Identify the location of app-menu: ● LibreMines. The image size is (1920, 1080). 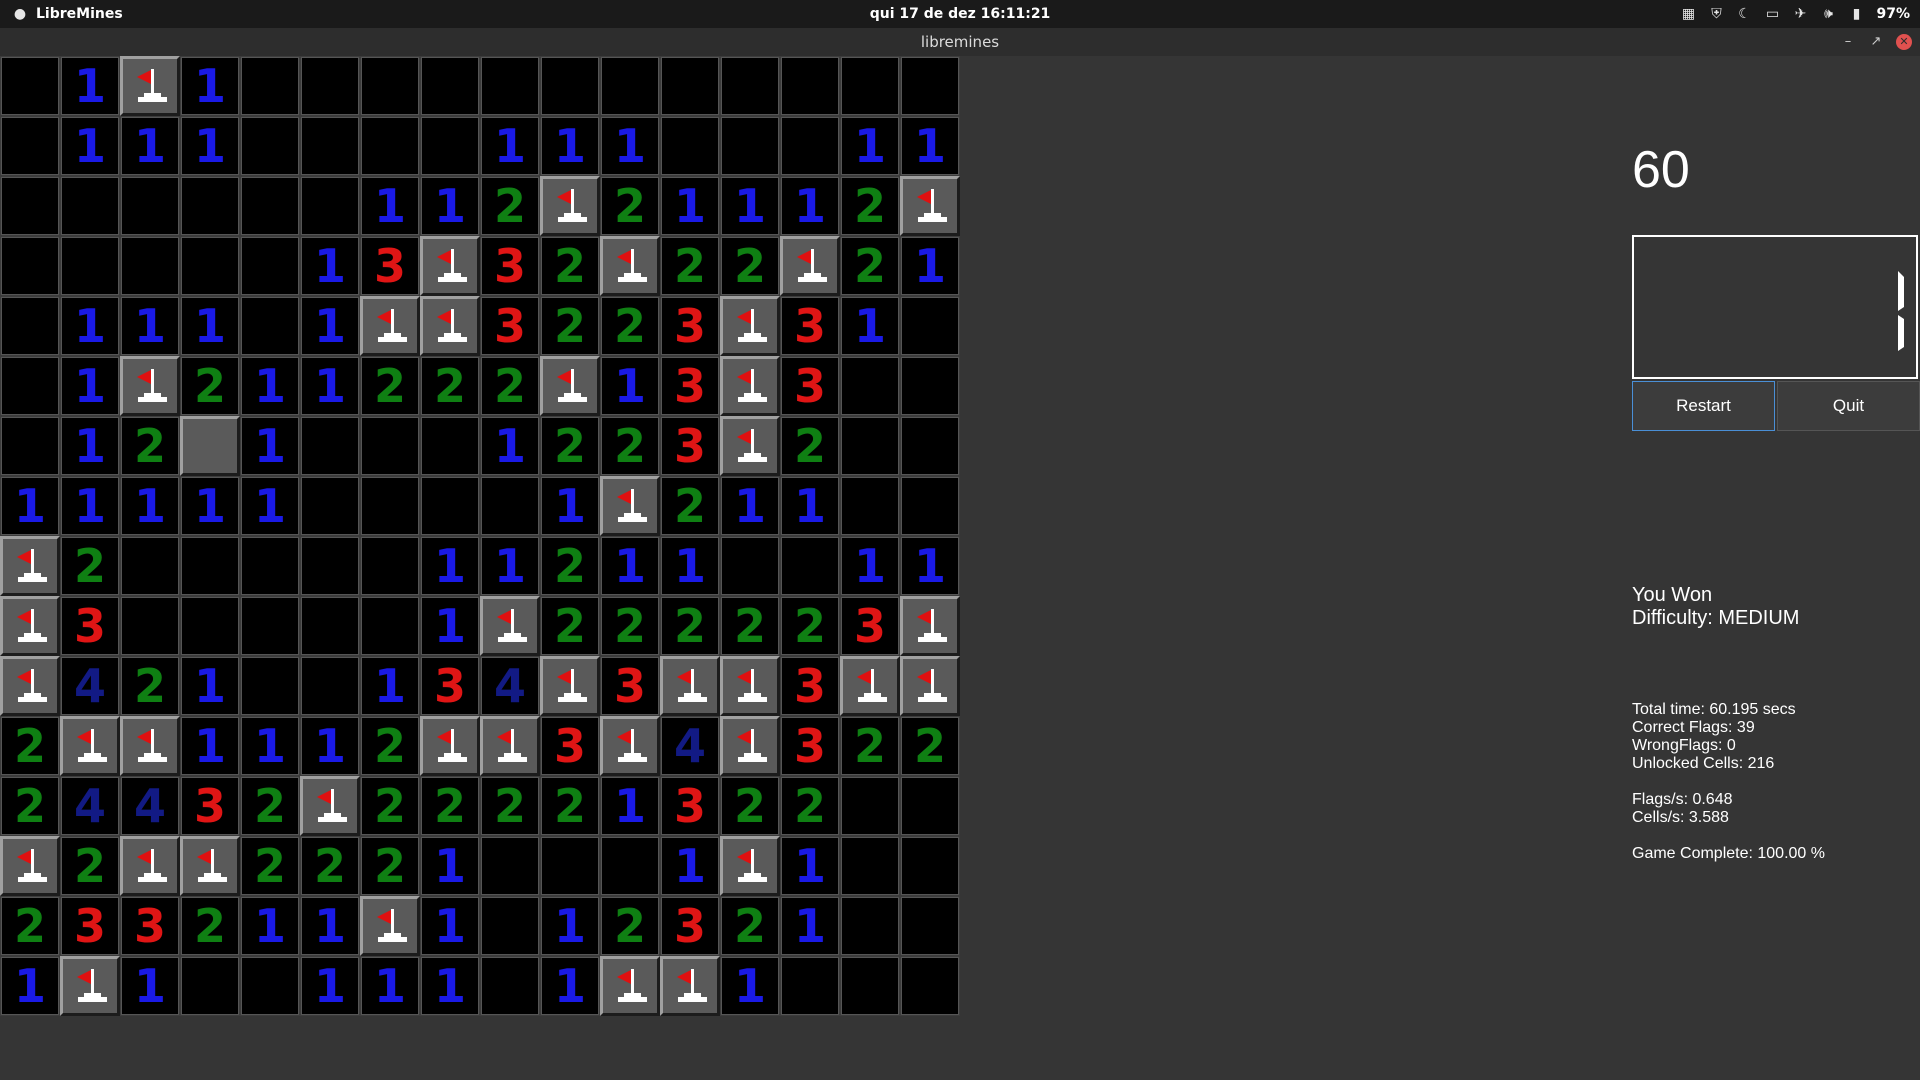
(67, 14).